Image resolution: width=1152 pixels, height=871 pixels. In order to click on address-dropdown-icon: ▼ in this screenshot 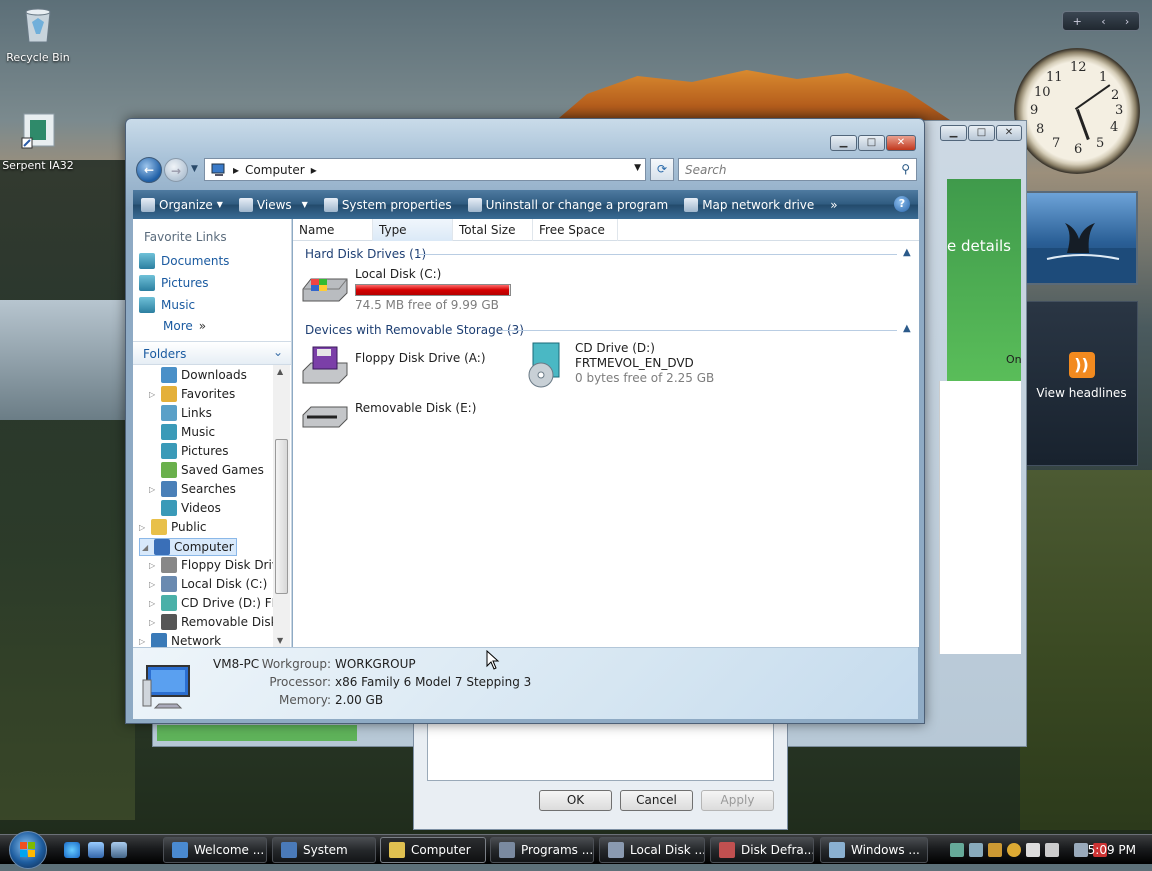, I will do `click(637, 168)`.